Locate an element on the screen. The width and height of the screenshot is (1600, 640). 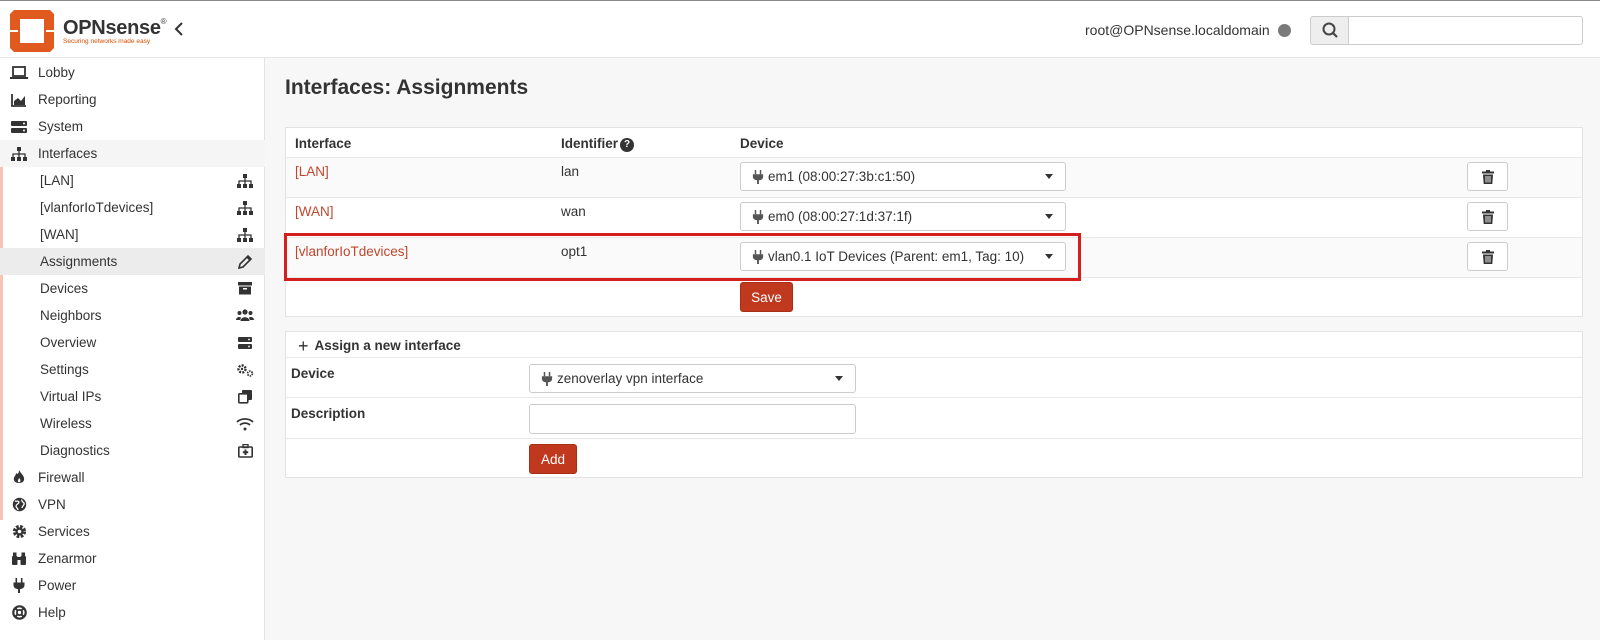
sidebar-item-label: Reporting is located at coordinates (67, 99).